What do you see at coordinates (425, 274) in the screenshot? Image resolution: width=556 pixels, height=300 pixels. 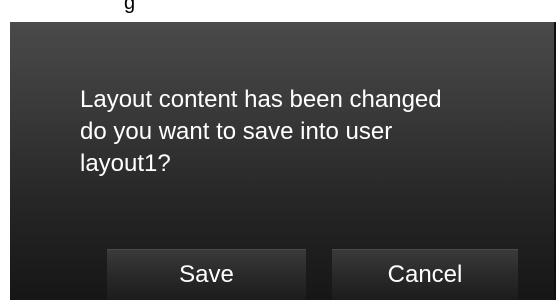 I see `cancel-button: Cancel` at bounding box center [425, 274].